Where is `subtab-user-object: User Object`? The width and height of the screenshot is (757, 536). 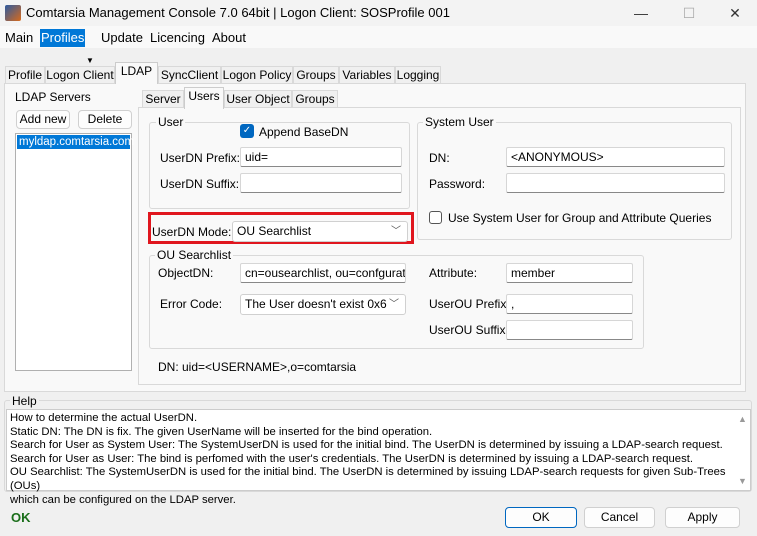
subtab-user-object: User Object is located at coordinates (258, 99).